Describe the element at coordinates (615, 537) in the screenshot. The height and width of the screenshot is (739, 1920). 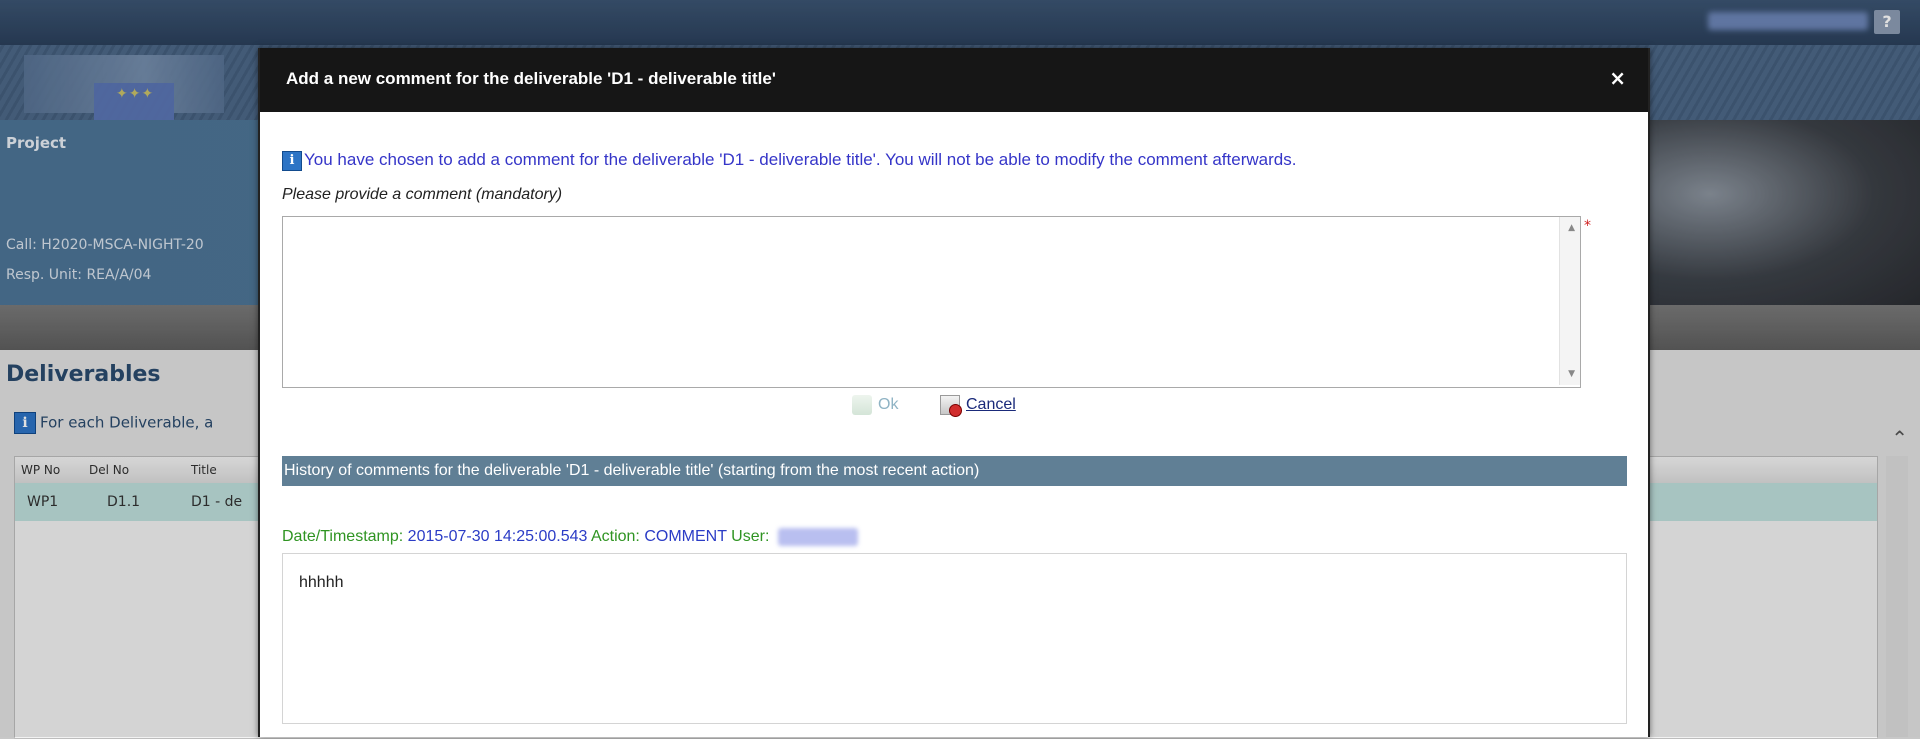
I see `action-key: Action:` at that location.